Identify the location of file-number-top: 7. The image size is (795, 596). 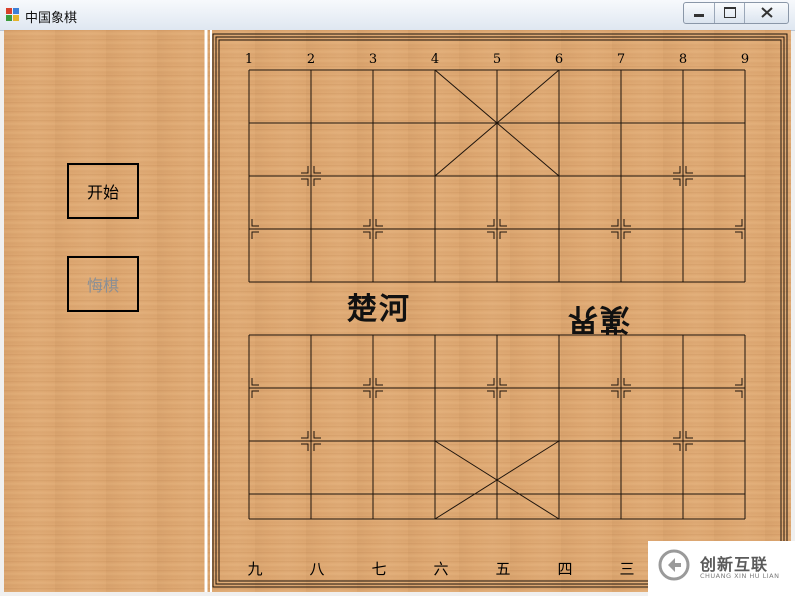
(621, 59).